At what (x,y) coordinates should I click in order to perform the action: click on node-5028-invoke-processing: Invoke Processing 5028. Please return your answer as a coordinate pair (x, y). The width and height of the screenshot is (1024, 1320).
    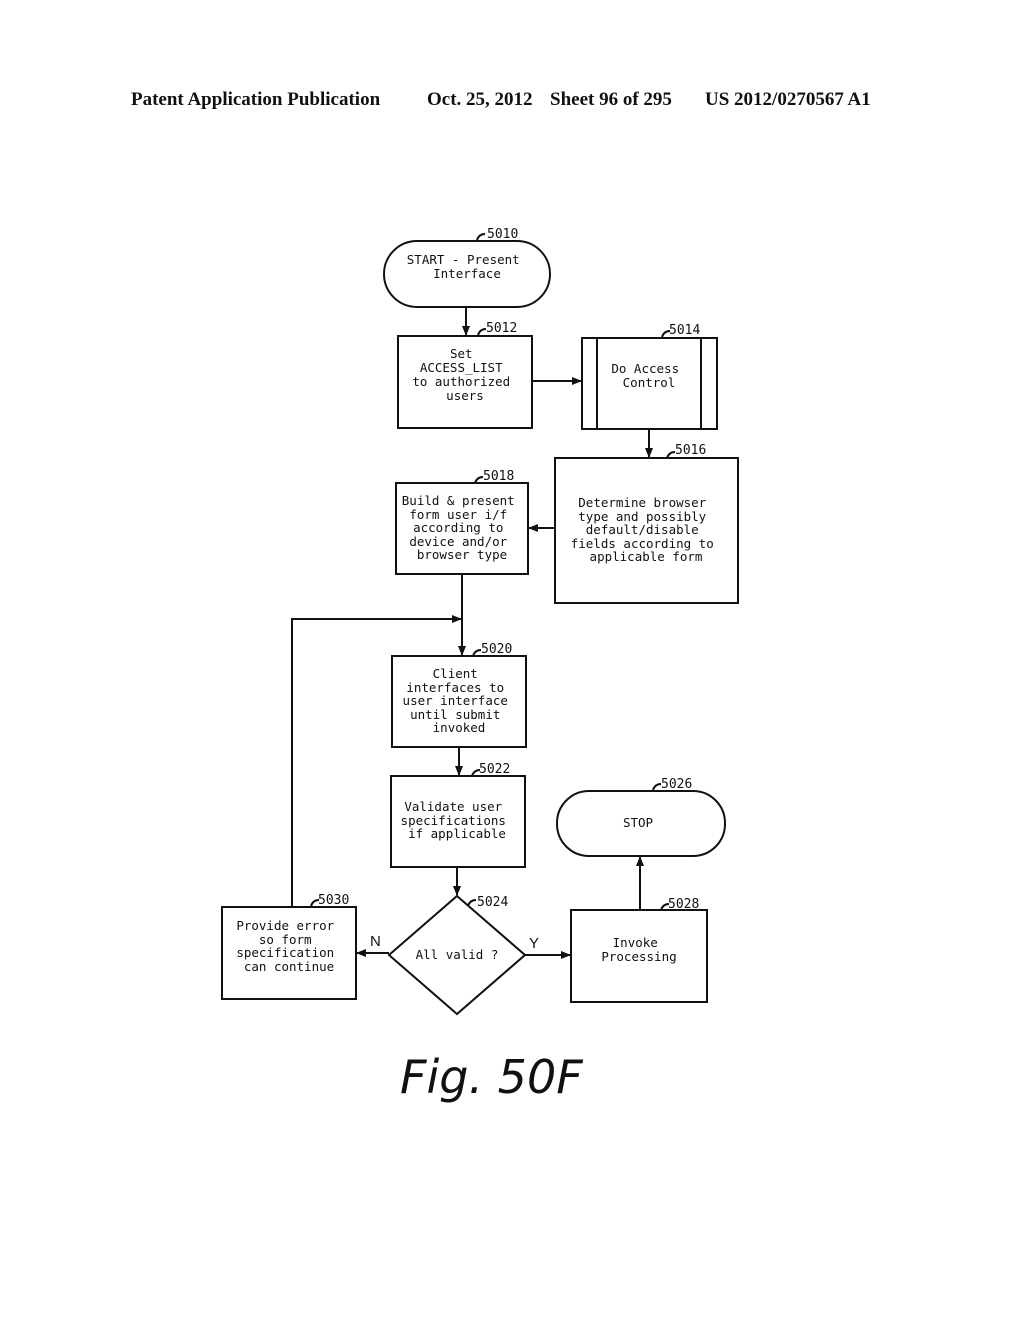
    Looking at the image, I should click on (639, 950).